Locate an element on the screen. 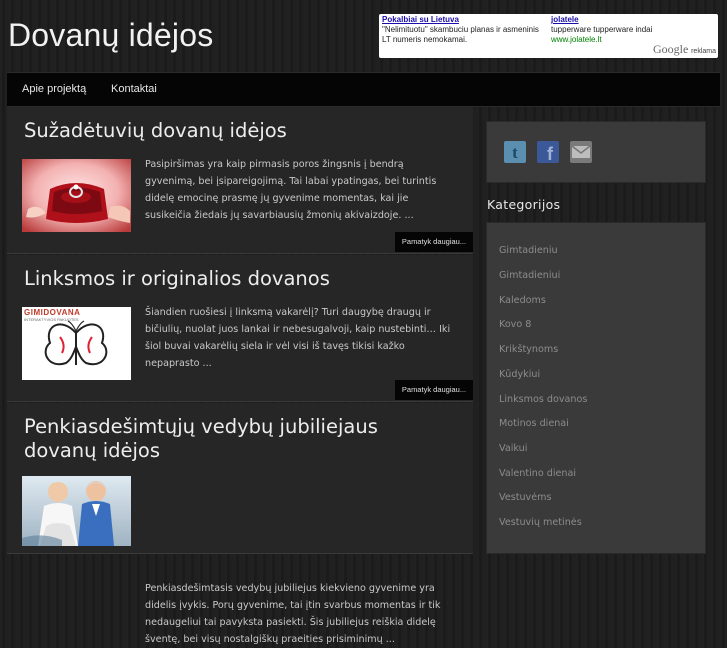 This screenshot has height=648, width=727. site-title: Dovanų idėjos is located at coordinates (110, 35).